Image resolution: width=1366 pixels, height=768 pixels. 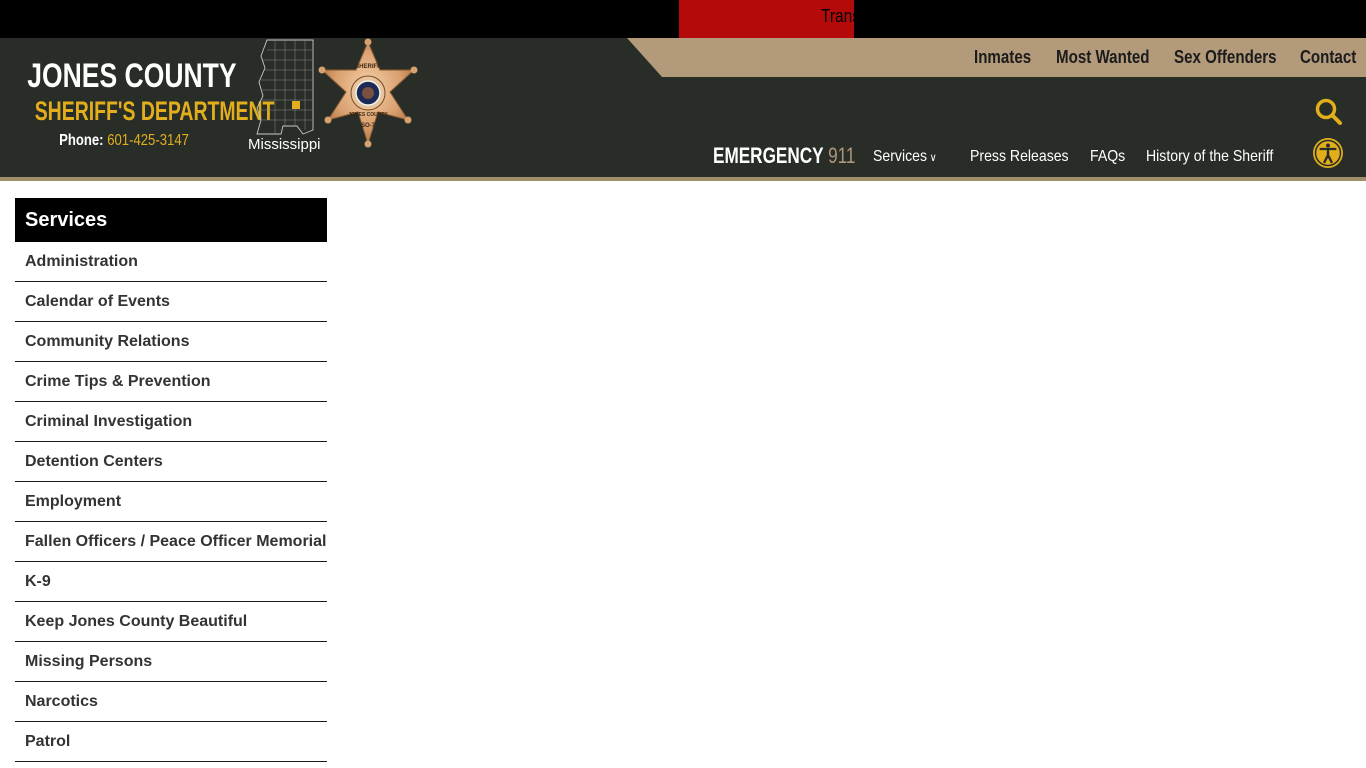 I want to click on nav-history-of-sheriff: History of the Sheriff, so click(x=1209, y=157).